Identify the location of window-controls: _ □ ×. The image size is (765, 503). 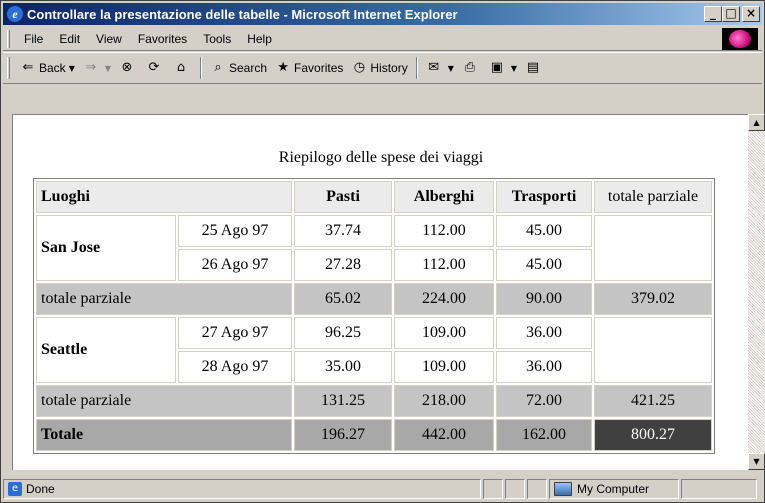
(732, 14).